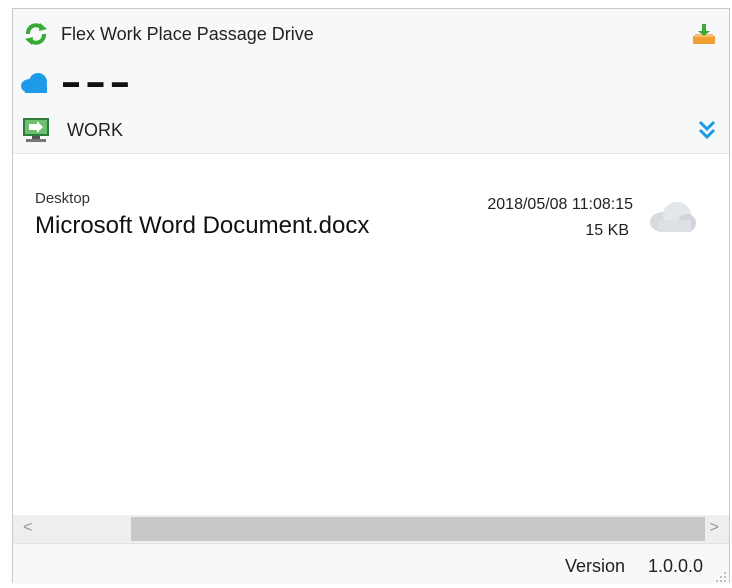  What do you see at coordinates (371, 563) in the screenshot?
I see `status-bar: Version 1.0.0.0` at bounding box center [371, 563].